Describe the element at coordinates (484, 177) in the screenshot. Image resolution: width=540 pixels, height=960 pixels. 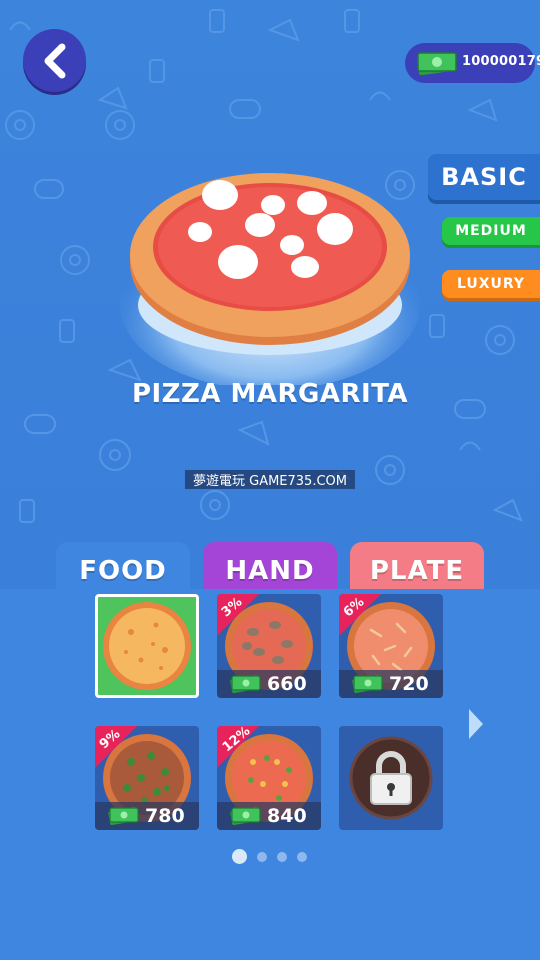
I see `tier-basic-button: BASIC` at that location.